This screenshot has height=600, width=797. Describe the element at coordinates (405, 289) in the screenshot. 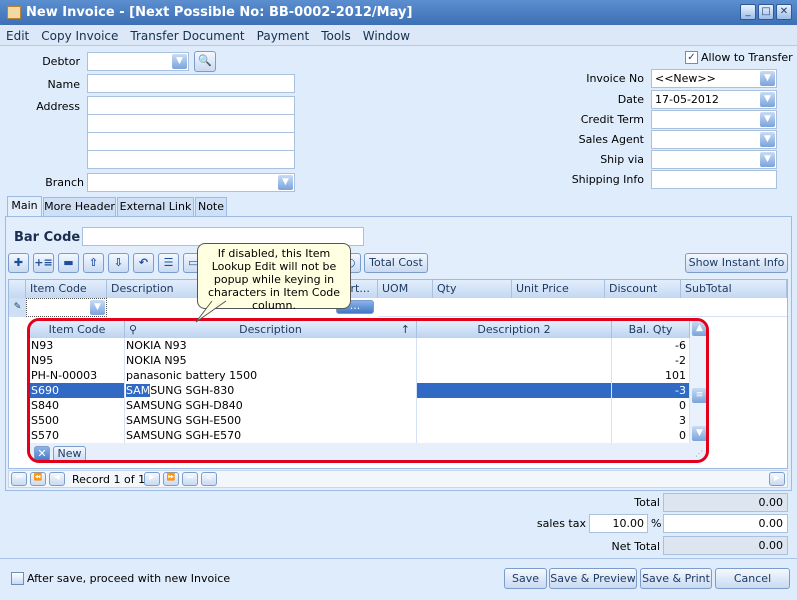

I see `col-uom: UOM` at that location.